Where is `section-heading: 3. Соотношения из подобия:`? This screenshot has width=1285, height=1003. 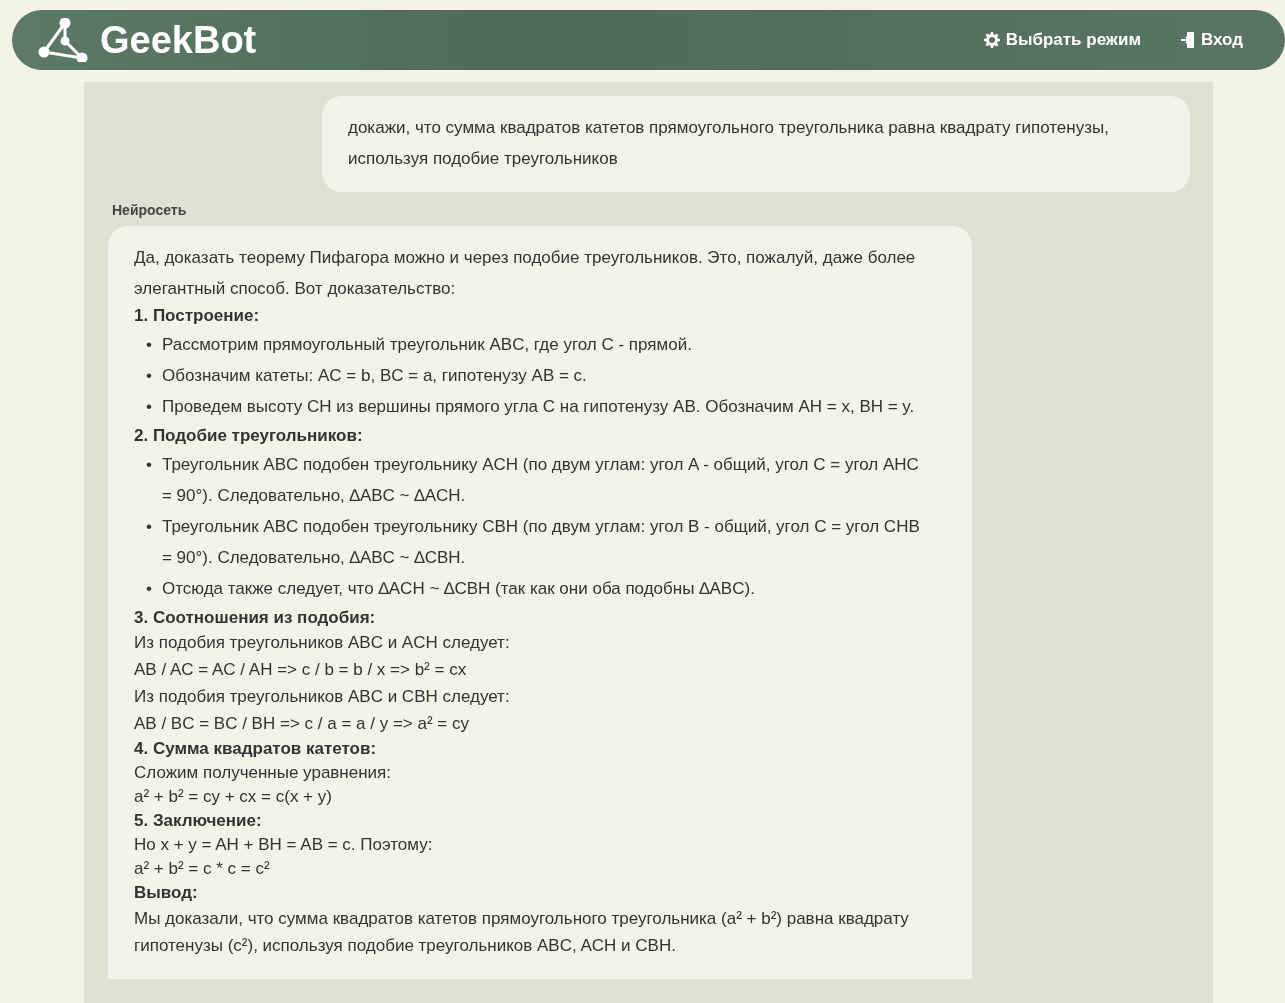
section-heading: 3. Соотношения из подобия: is located at coordinates (255, 618).